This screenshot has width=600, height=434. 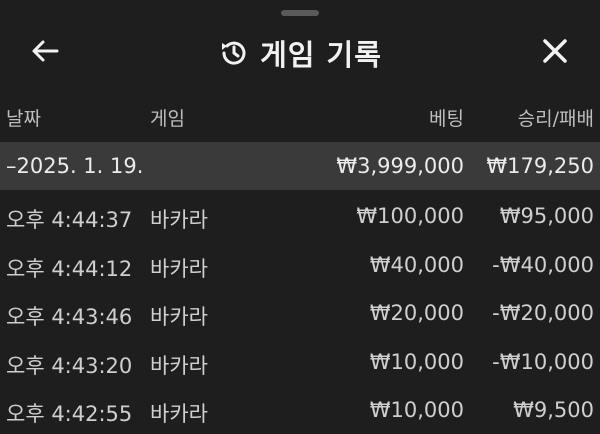 I want to click on close-button, so click(x=555, y=51).